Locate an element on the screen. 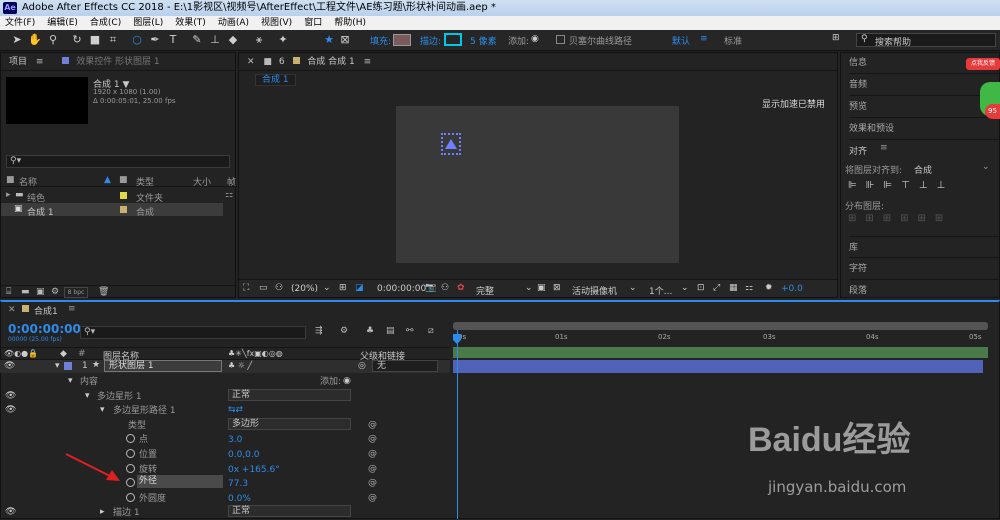  panel-library: 库 is located at coordinates (924, 247).